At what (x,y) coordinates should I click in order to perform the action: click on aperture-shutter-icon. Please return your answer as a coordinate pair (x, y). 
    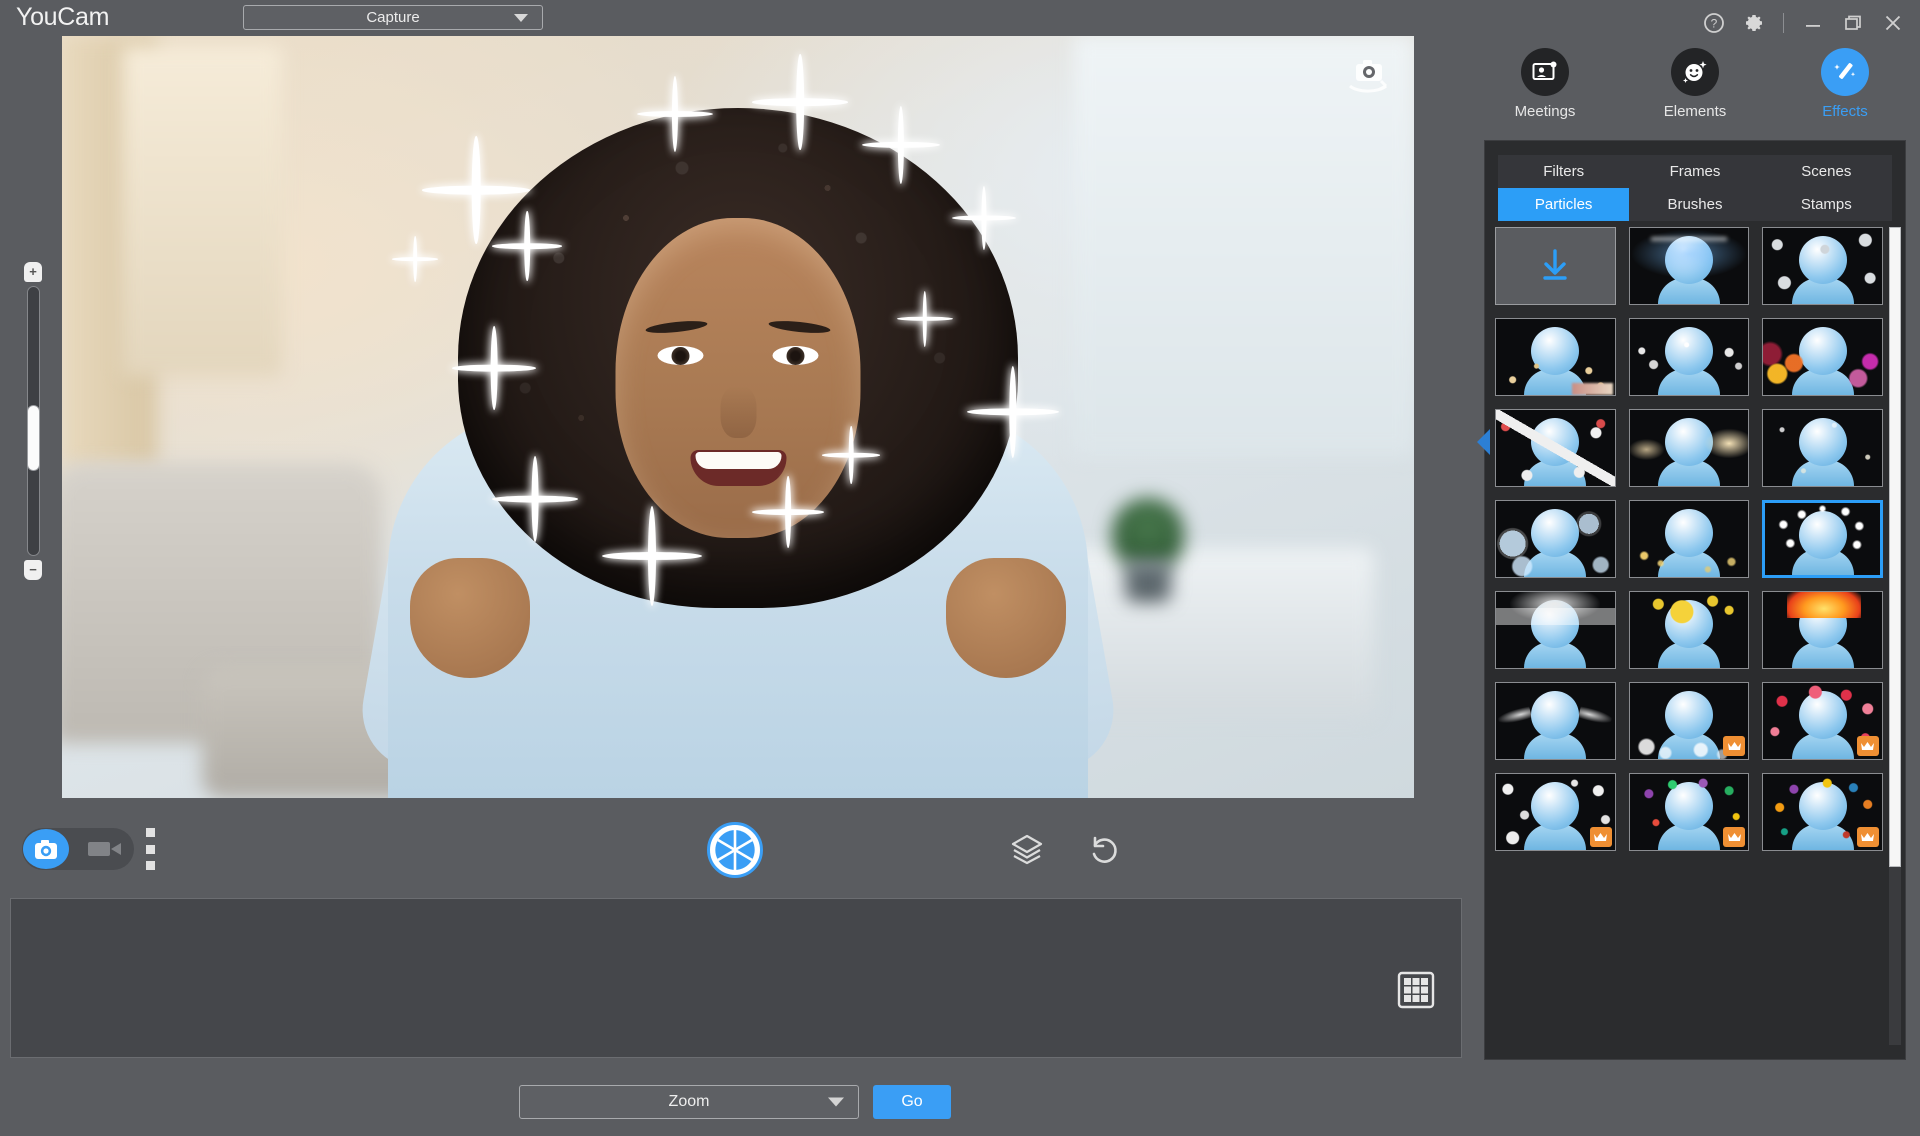
    Looking at the image, I should click on (735, 850).